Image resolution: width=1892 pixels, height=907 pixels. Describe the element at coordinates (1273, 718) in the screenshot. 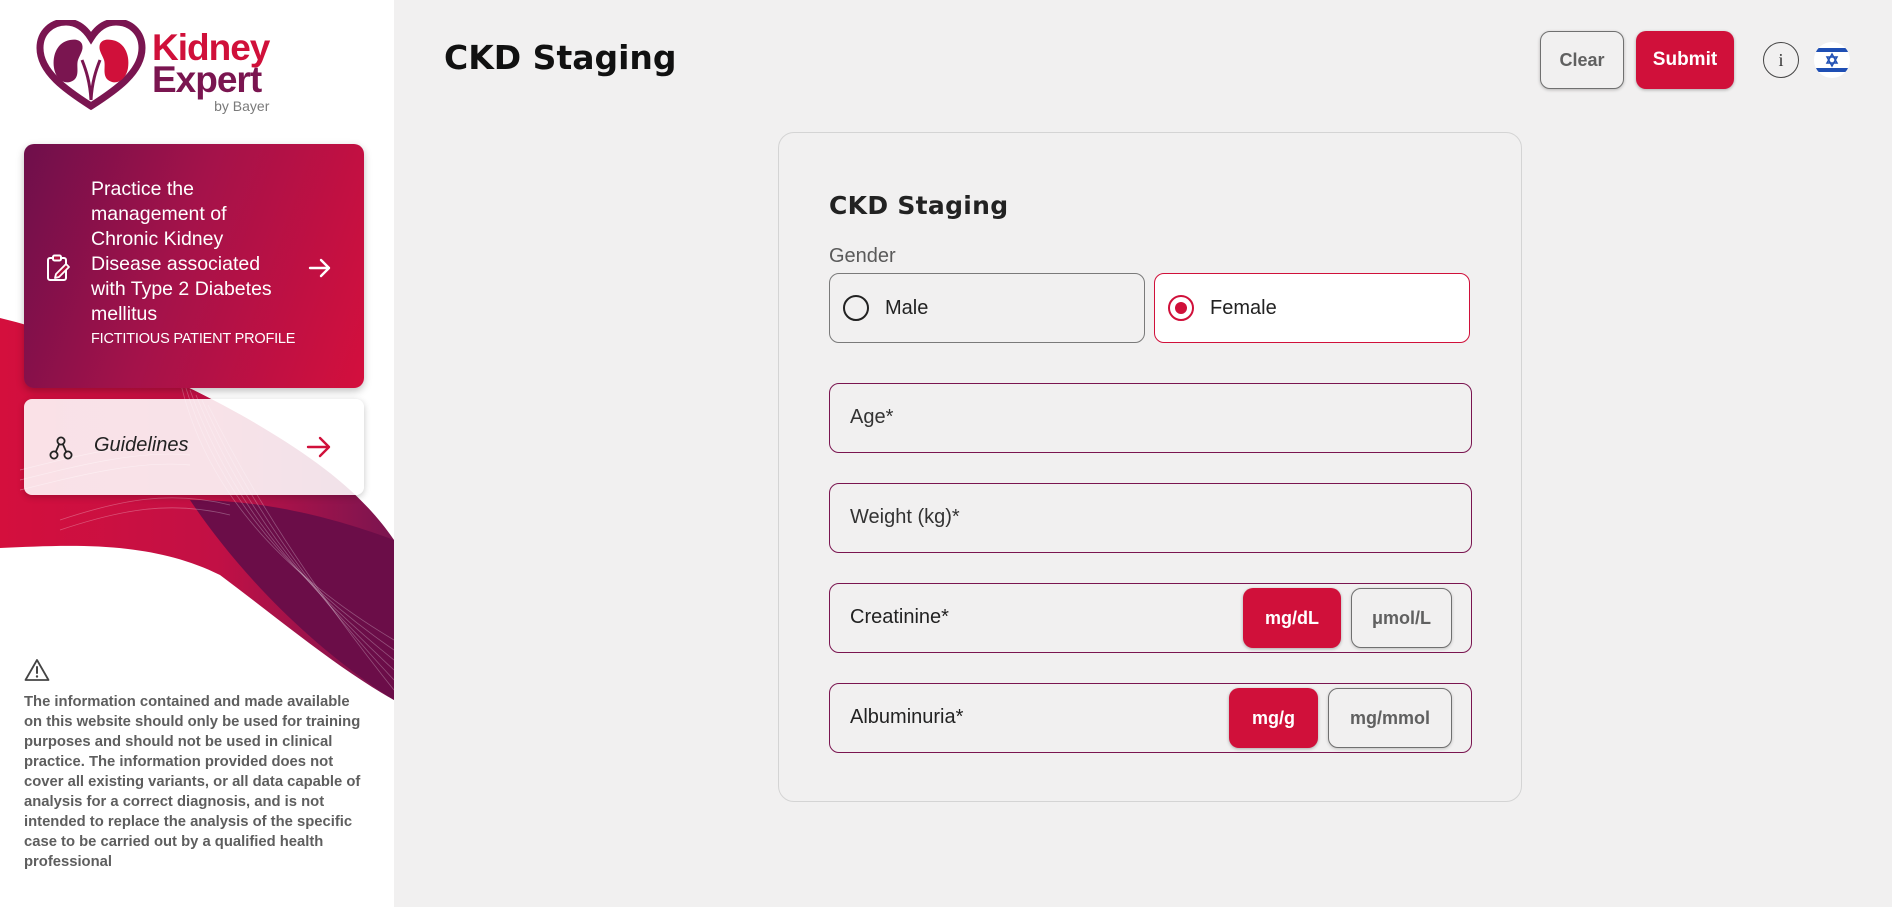

I see `albuminuria-unit-mg-g-button: mg/g` at that location.